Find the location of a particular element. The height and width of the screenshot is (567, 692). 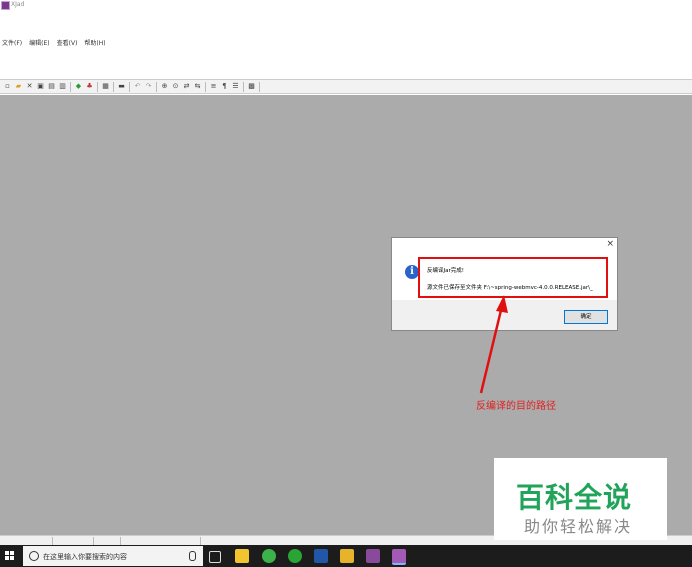

annotation-label: 反编译的目的路径 is located at coordinates (516, 406).